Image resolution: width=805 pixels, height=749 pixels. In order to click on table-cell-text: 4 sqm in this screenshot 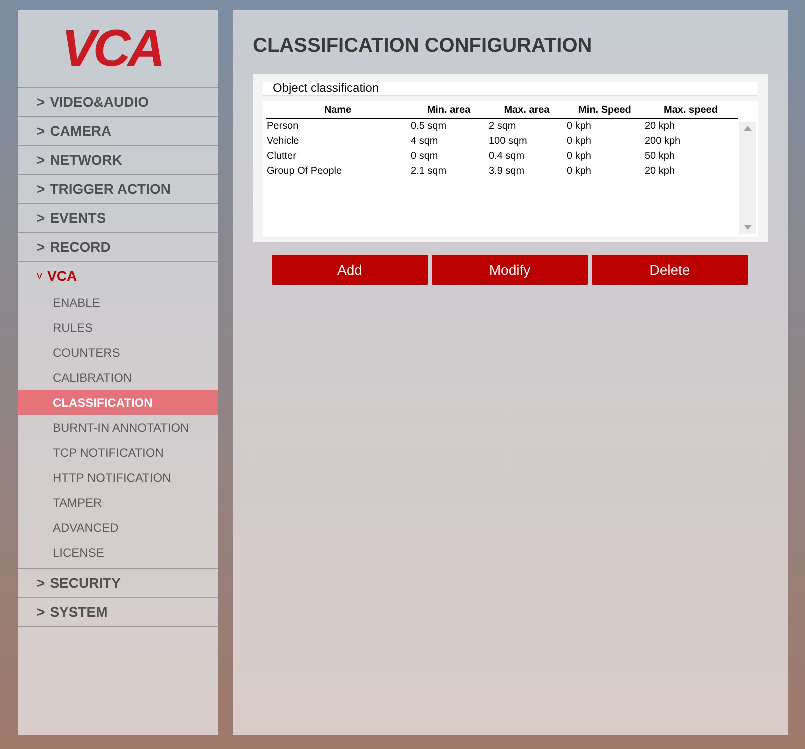, I will do `click(425, 142)`.